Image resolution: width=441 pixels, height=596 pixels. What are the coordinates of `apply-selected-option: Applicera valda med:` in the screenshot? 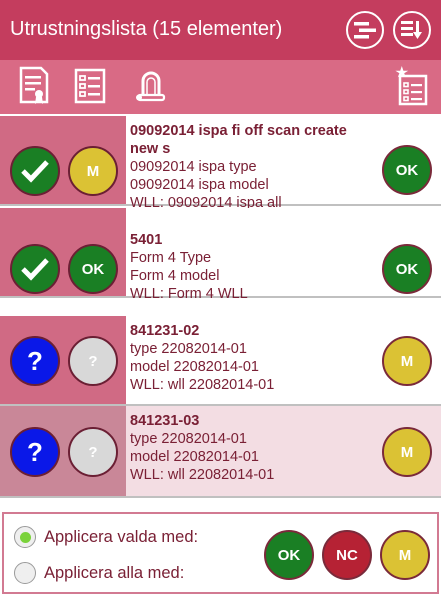 It's located at (106, 537).